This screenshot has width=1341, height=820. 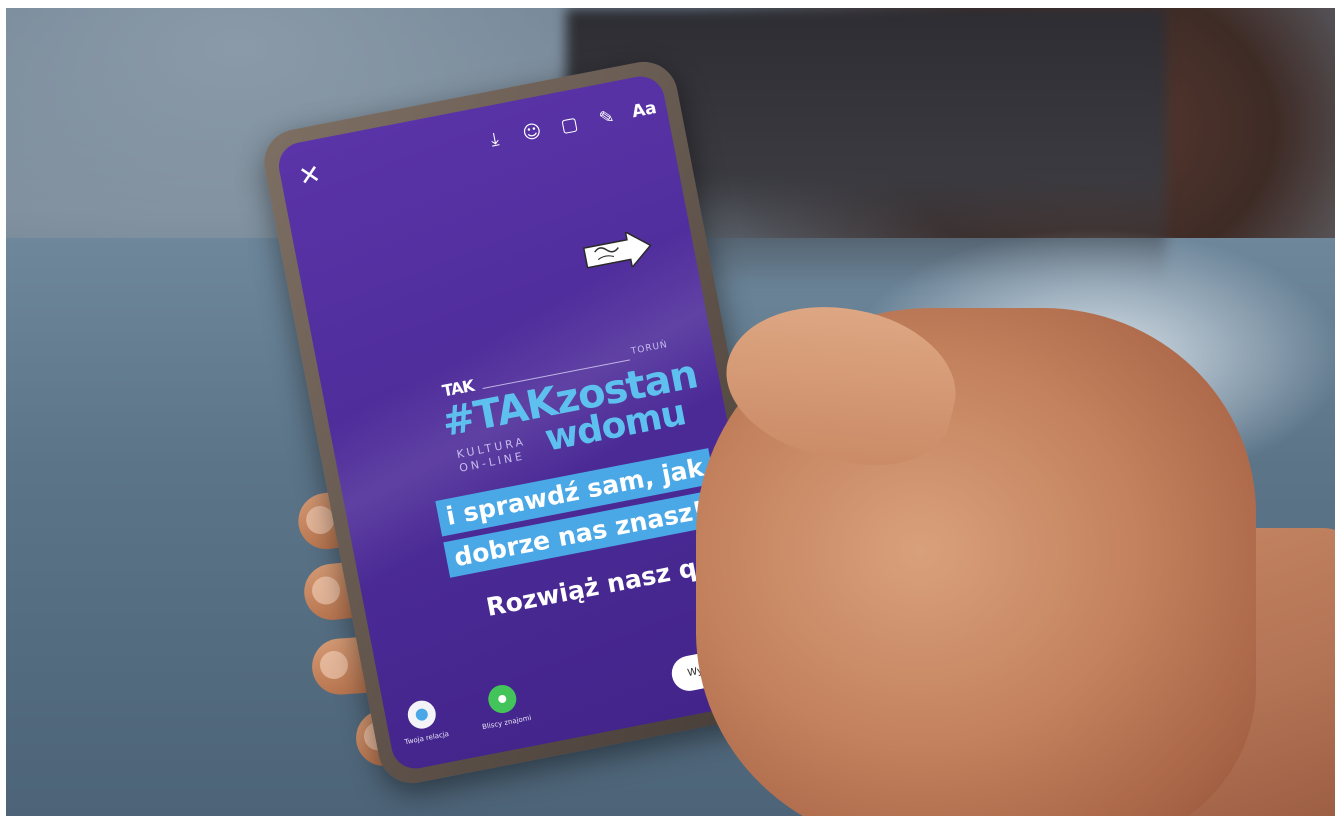 I want to click on close-friends-button: Bliscy znajomi, so click(x=503, y=705).